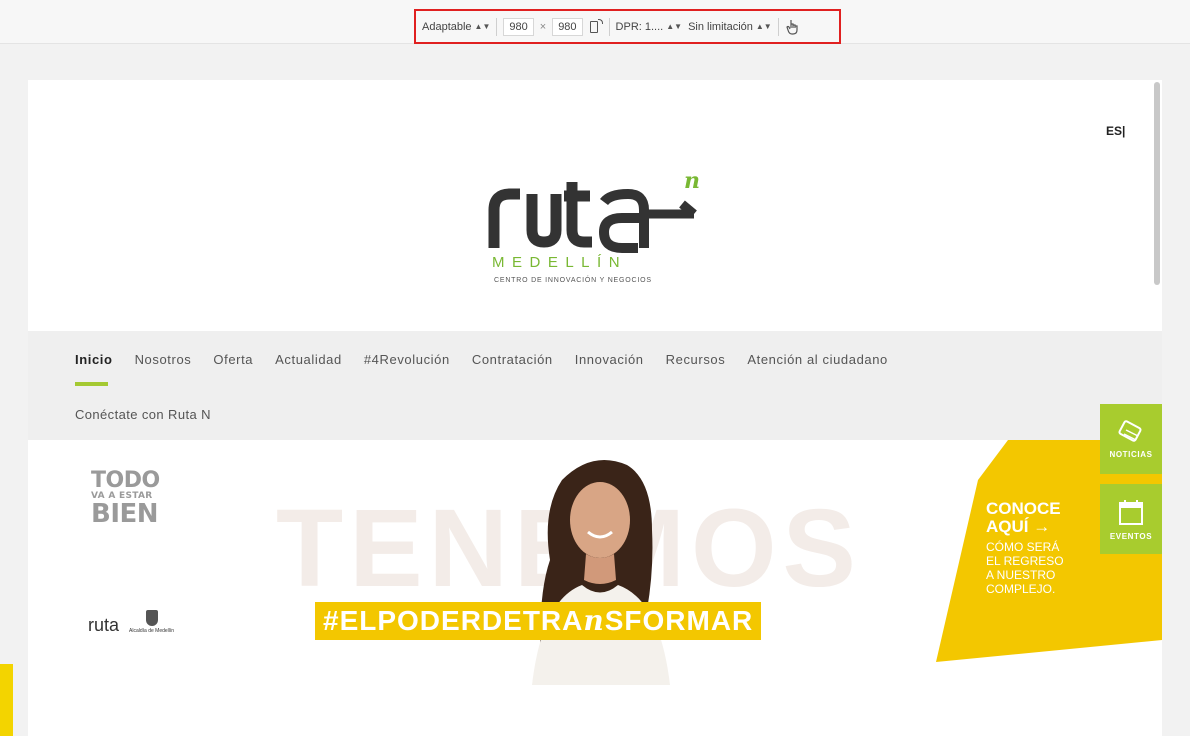 The image size is (1190, 736). I want to click on alcaldia-label: Alcaldía de Medellín, so click(152, 631).